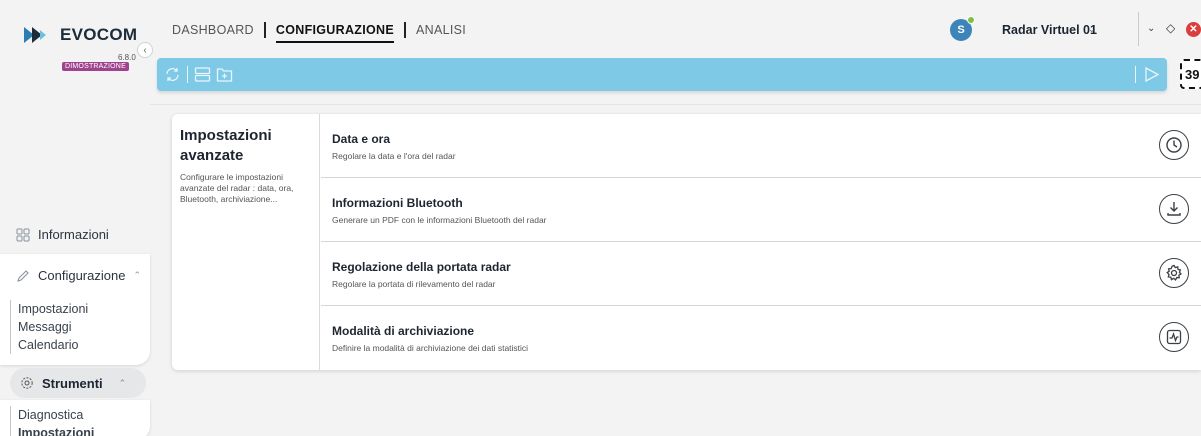  I want to click on tab-dashboard: DASHBOARD, so click(213, 30).